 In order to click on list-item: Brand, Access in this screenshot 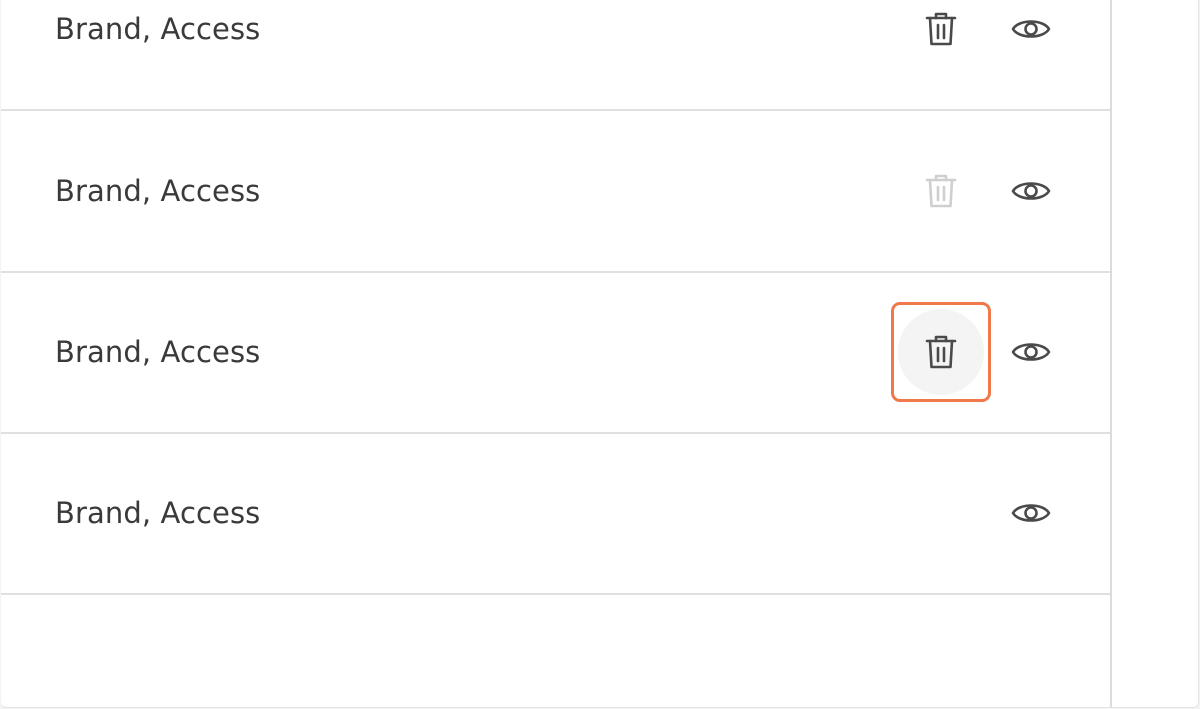, I will do `click(555, 55)`.